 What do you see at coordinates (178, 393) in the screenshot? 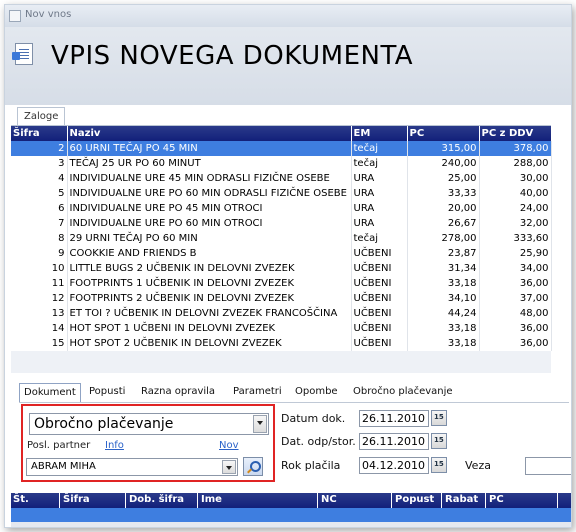
I see `tab-razna-opravila: Razna opravila` at bounding box center [178, 393].